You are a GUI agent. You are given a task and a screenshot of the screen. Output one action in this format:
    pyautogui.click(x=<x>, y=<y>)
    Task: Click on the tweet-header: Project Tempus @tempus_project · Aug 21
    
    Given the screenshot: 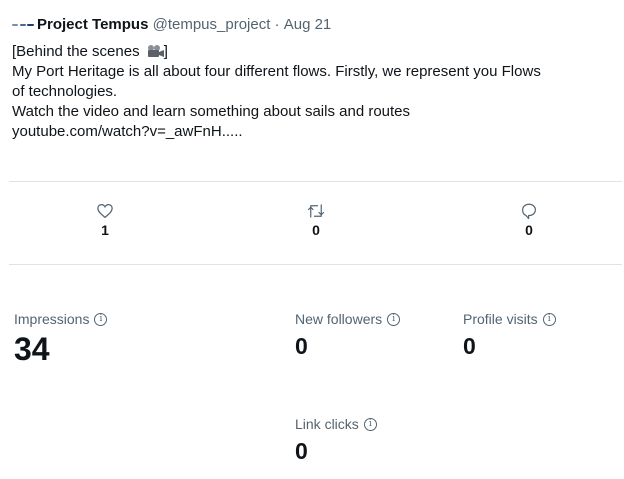 What is the action you would take?
    pyautogui.click(x=171, y=24)
    